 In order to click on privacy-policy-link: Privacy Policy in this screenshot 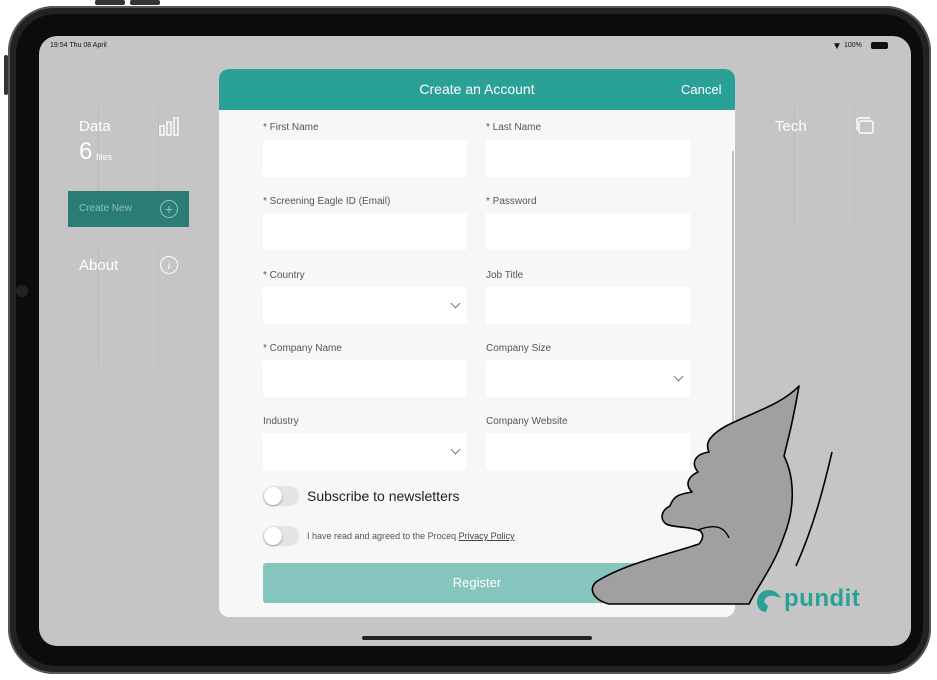, I will do `click(487, 536)`.